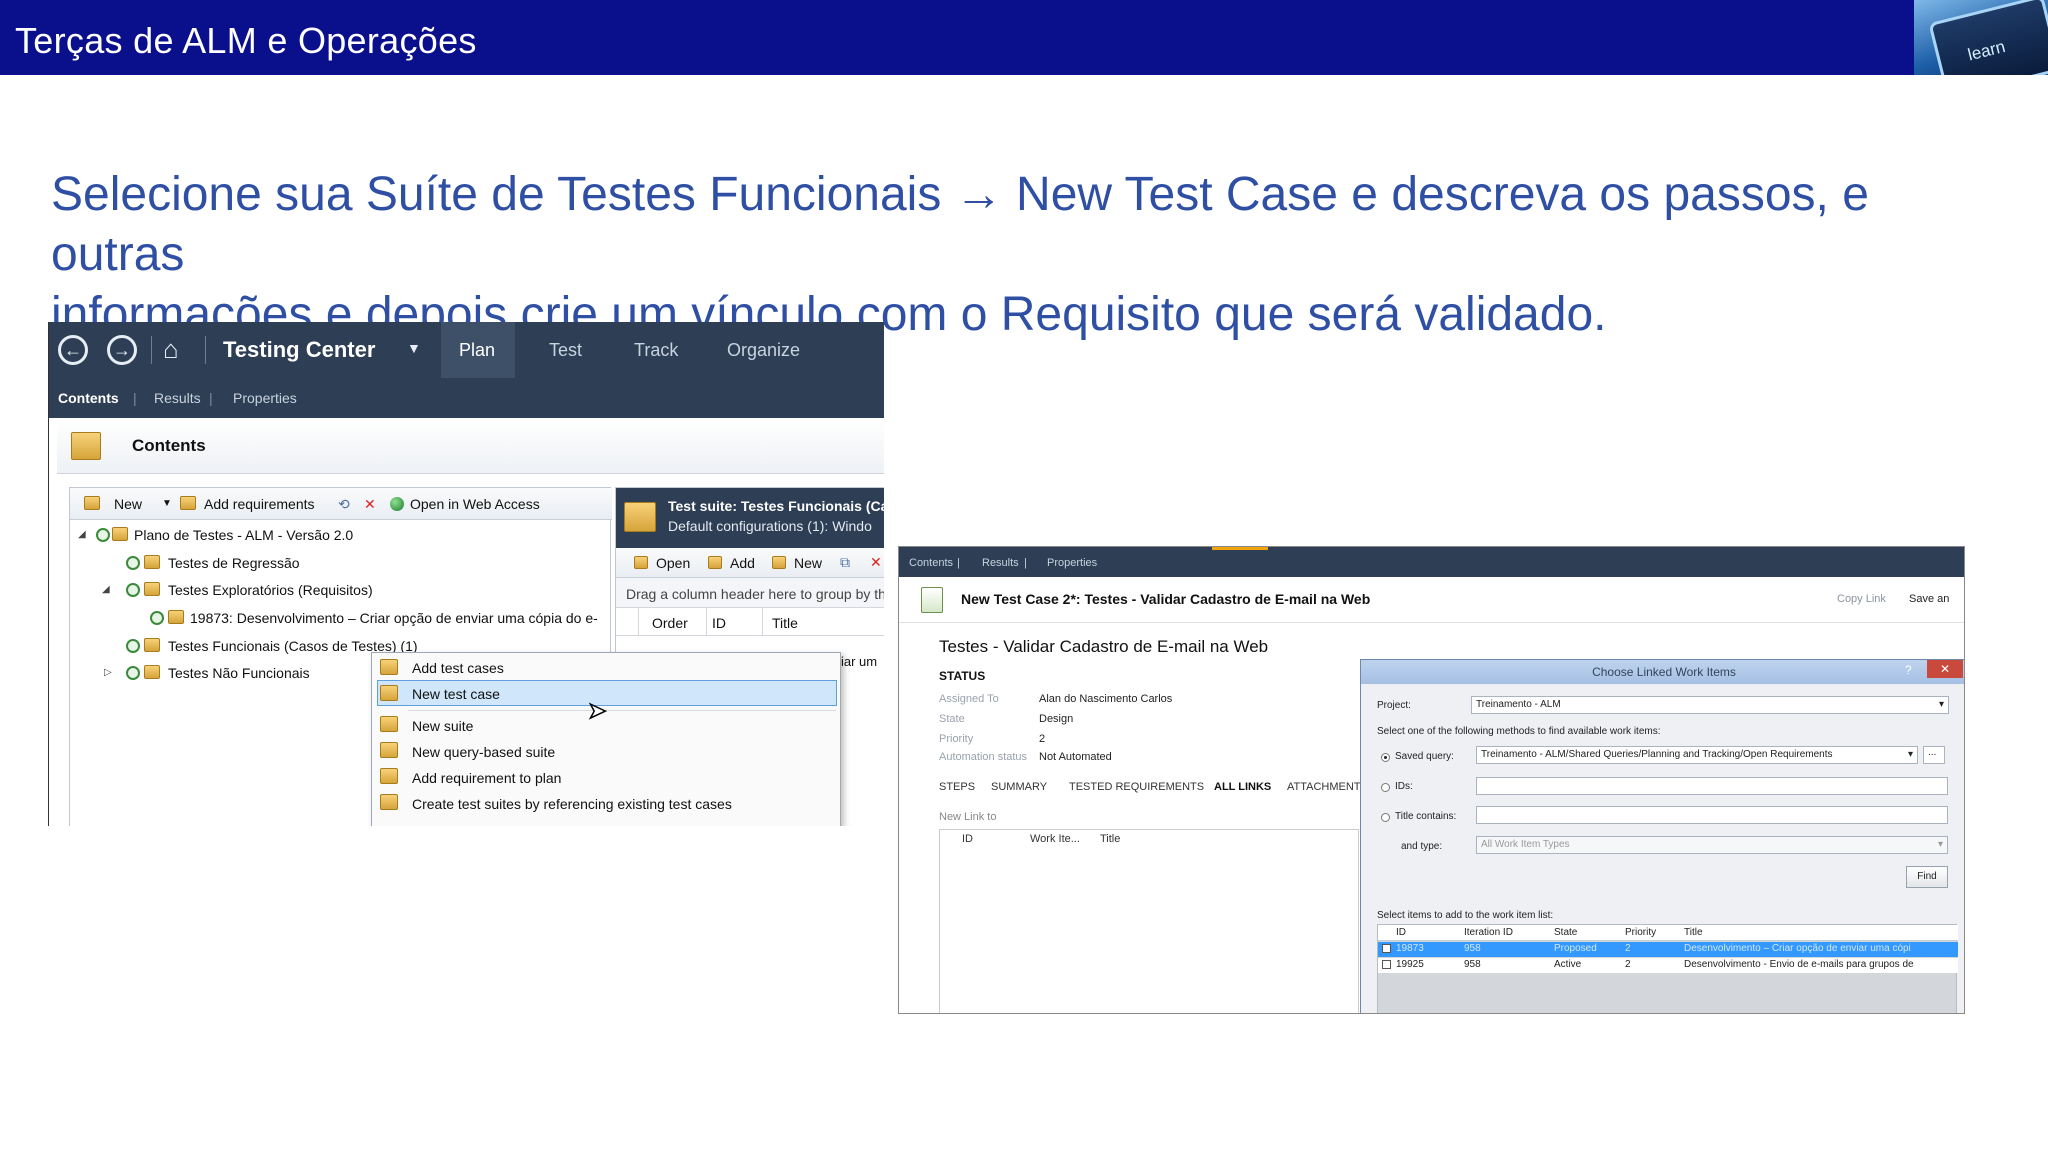  I want to click on new-test-case-icon, so click(389, 693).